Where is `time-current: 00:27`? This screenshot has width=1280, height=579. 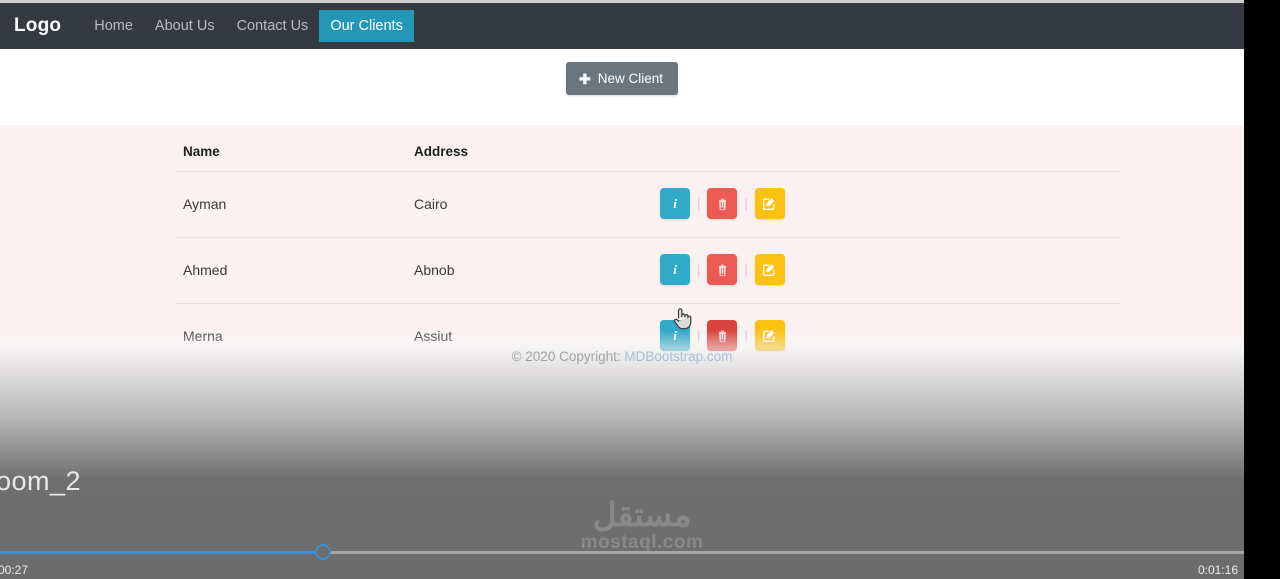 time-current: 00:27 is located at coordinates (14, 570).